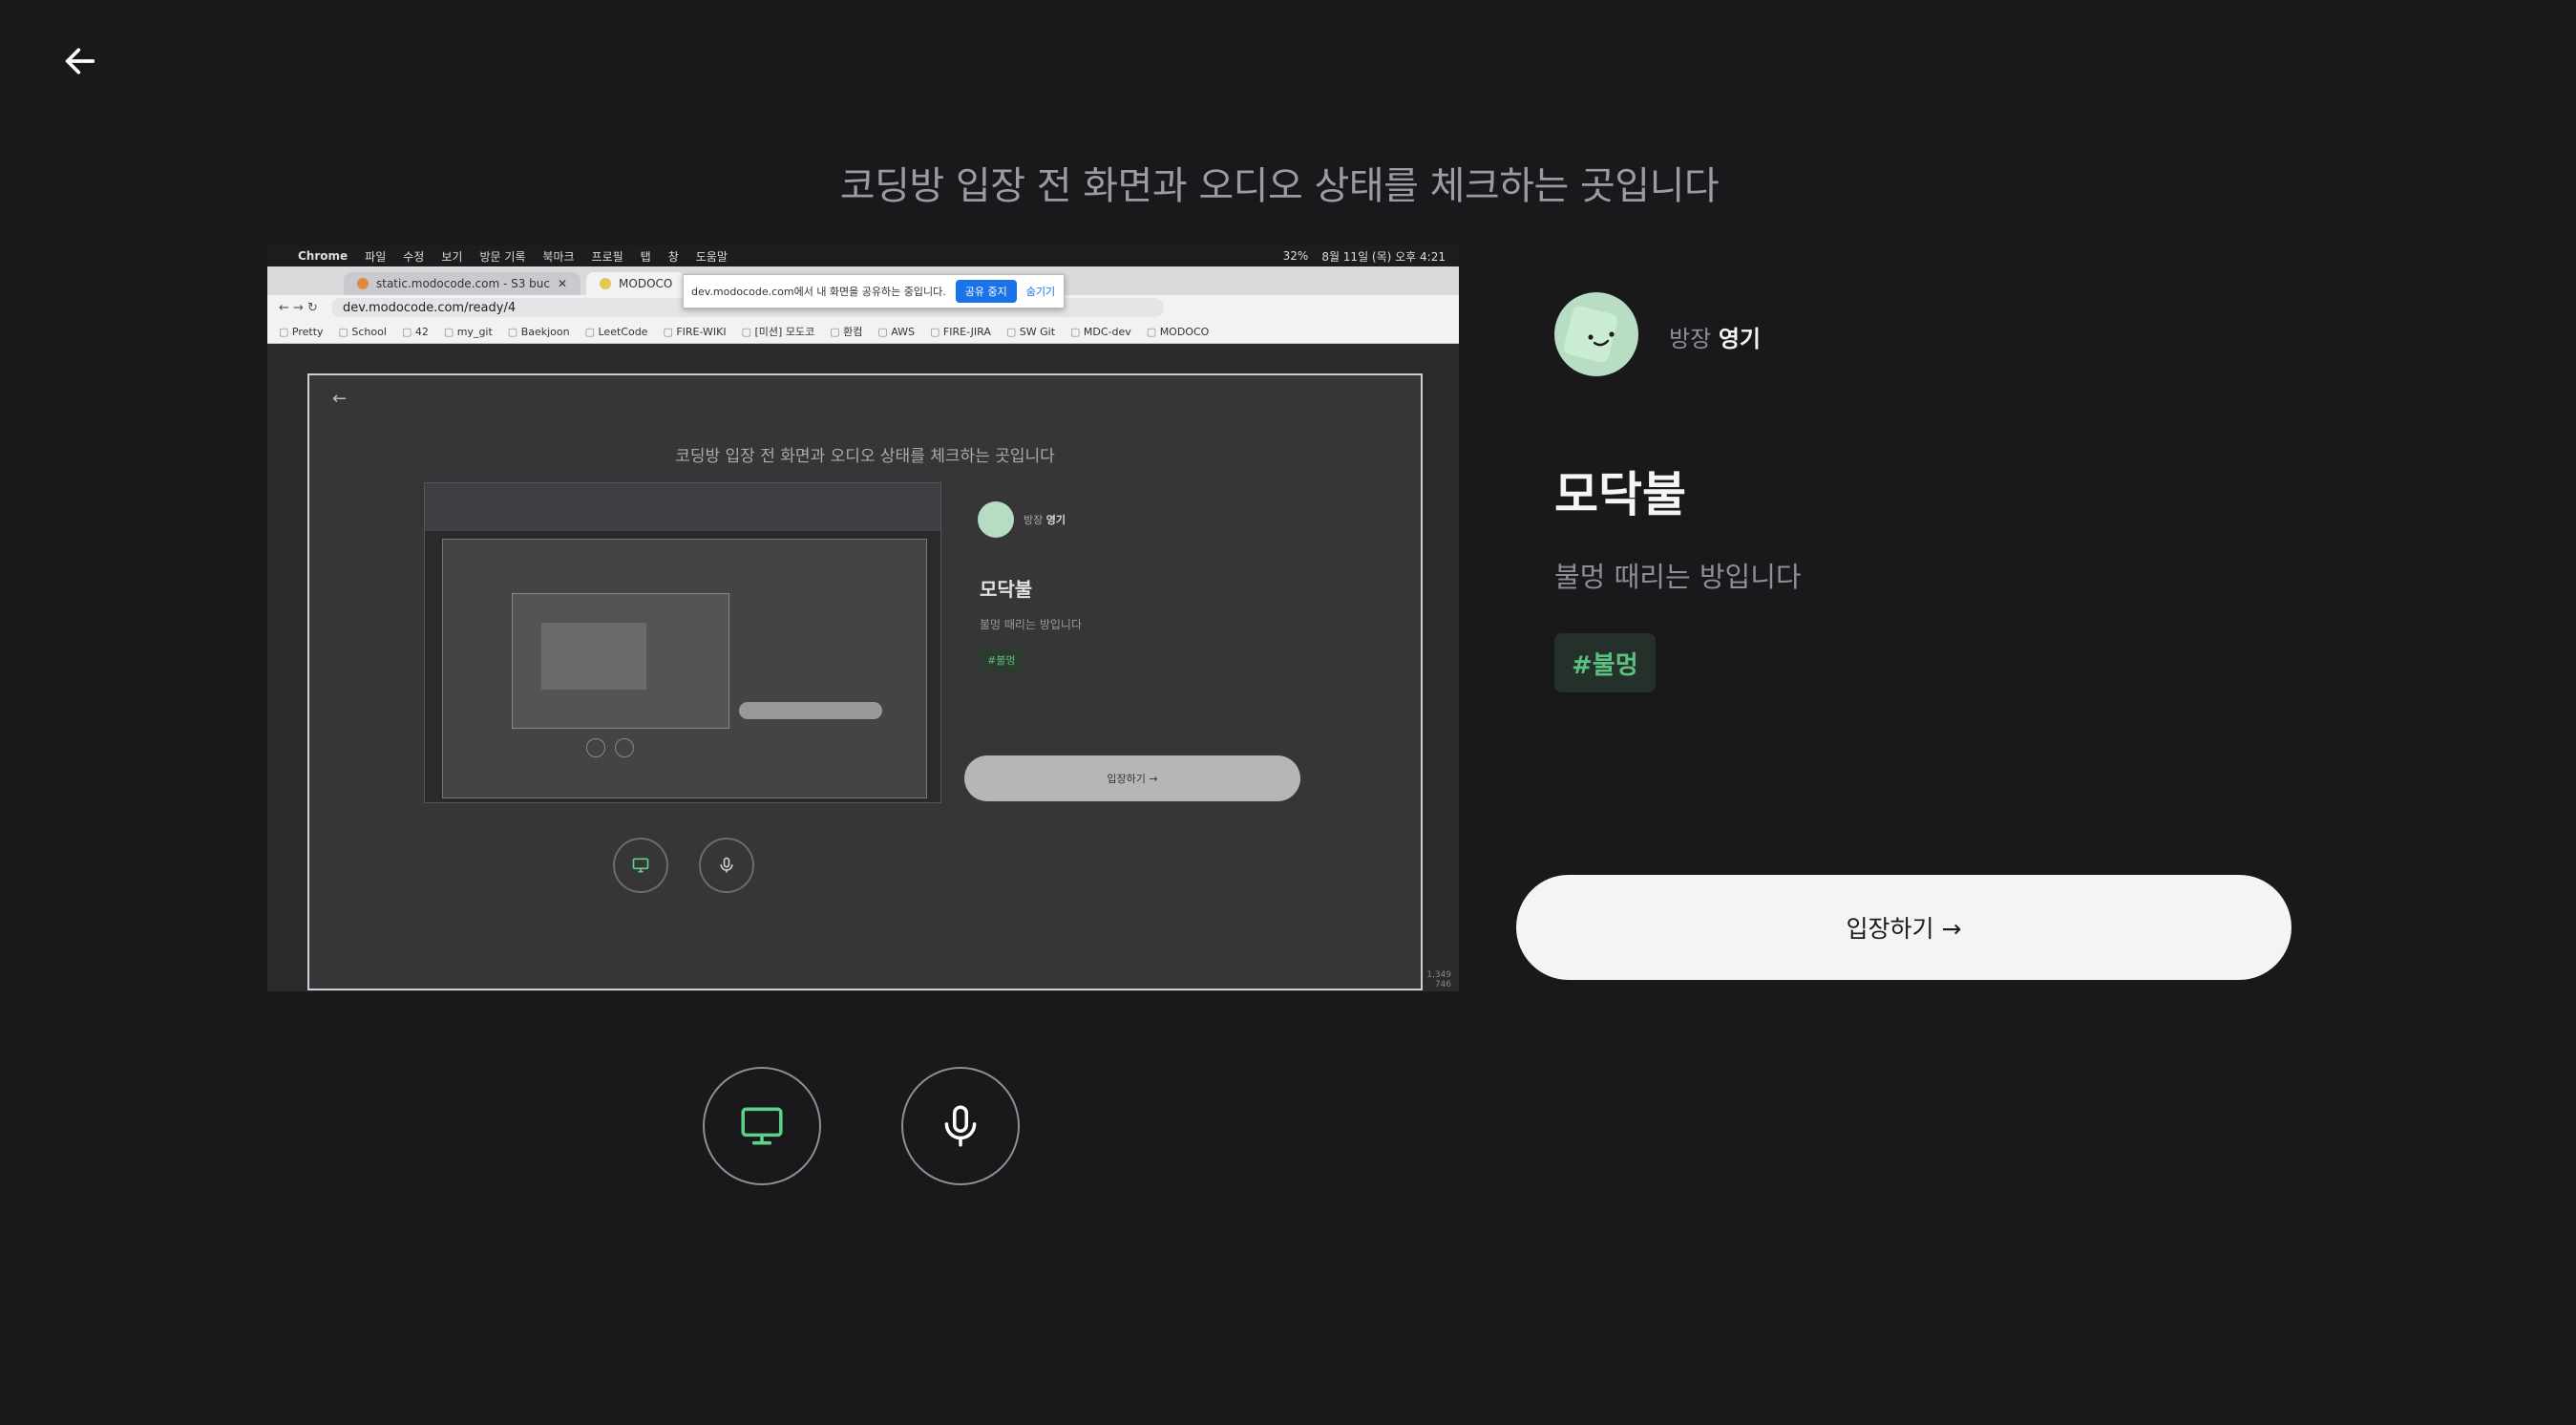  Describe the element at coordinates (1022, 519) in the screenshot. I see `inner-host: 방장 영기` at that location.